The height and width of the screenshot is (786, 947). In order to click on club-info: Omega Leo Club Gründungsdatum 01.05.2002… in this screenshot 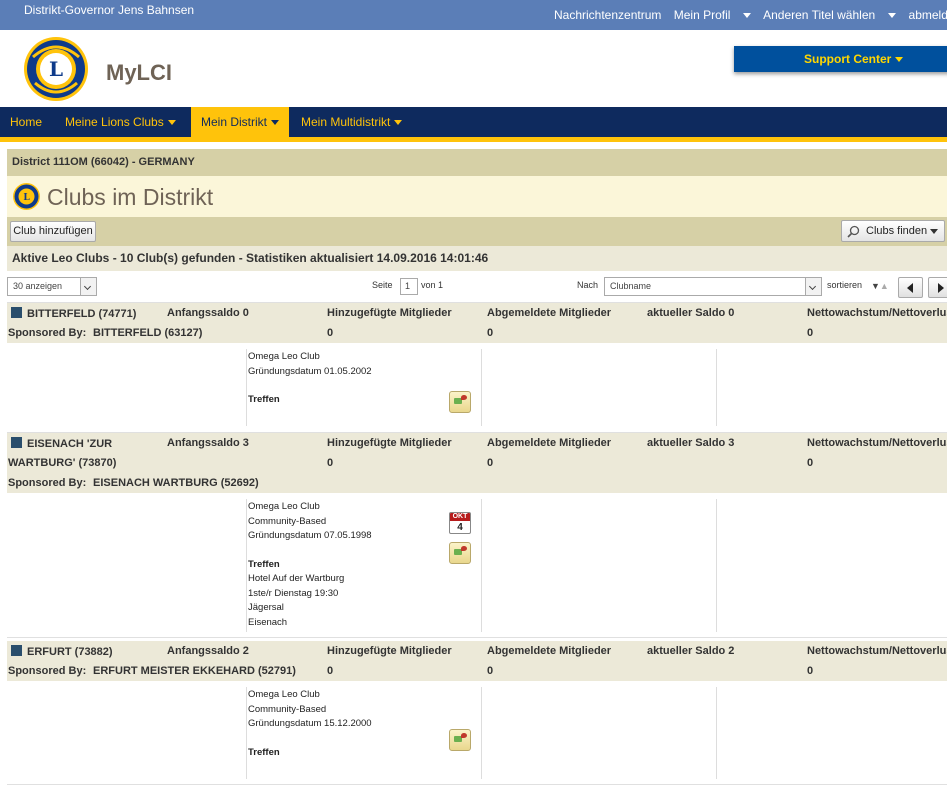, I will do `click(310, 379)`.